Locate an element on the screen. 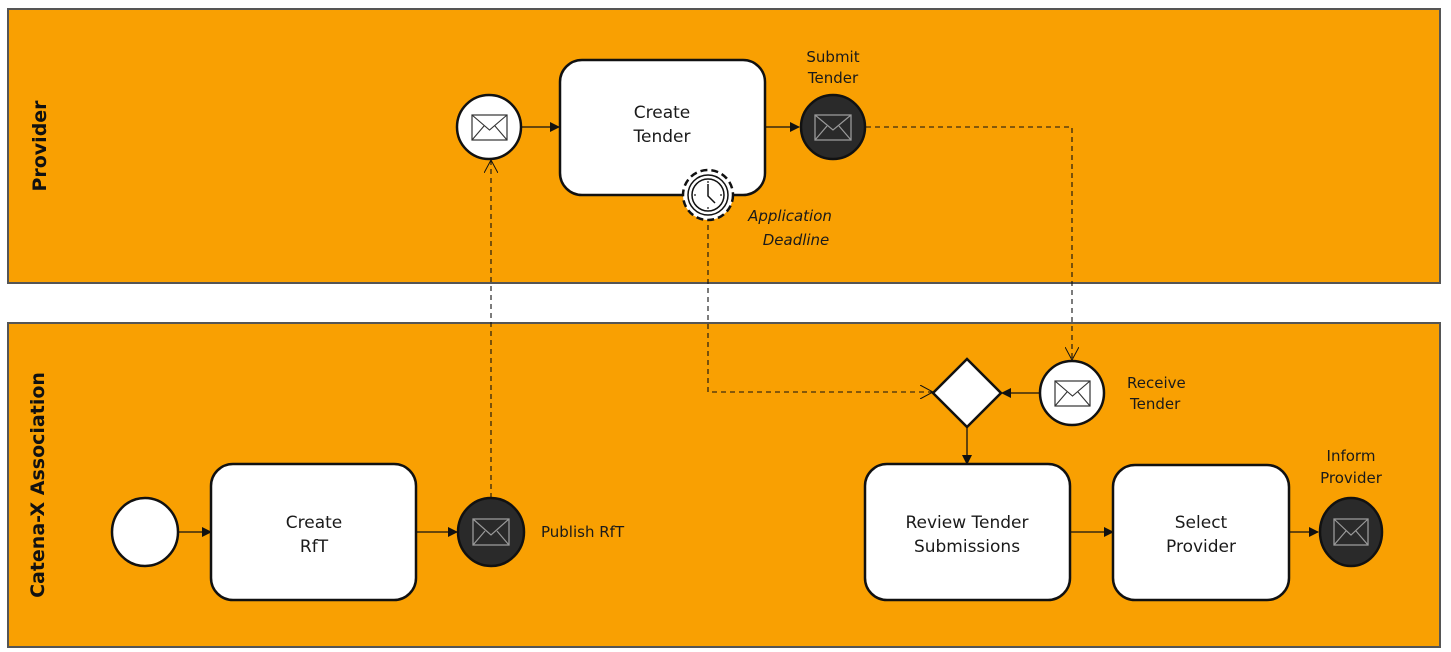 The height and width of the screenshot is (652, 1451). task-label-line2: Submissions is located at coordinates (967, 547).